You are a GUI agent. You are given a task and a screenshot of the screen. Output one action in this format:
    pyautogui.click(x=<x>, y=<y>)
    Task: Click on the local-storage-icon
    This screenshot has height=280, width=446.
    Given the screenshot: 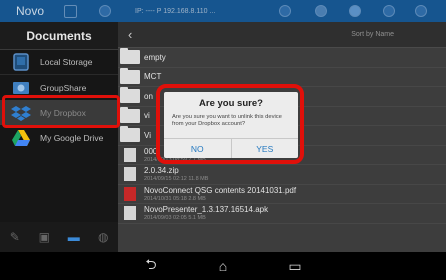 What is the action you would take?
    pyautogui.click(x=21, y=62)
    